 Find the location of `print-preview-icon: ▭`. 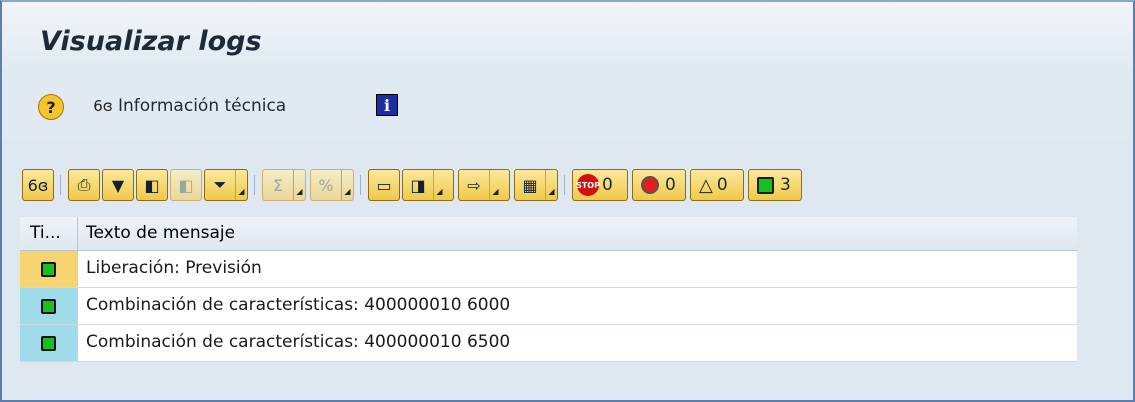

print-preview-icon: ▭ is located at coordinates (384, 185).